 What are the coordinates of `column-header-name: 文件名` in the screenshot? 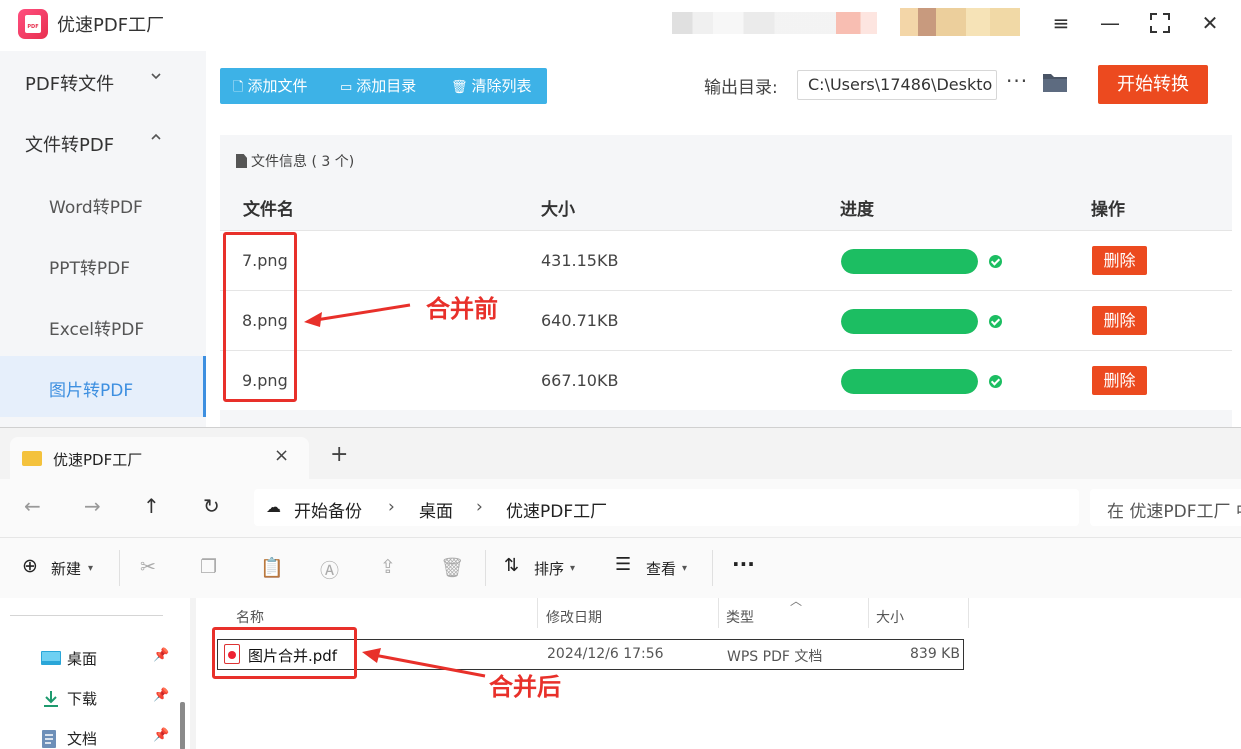 It's located at (268, 210).